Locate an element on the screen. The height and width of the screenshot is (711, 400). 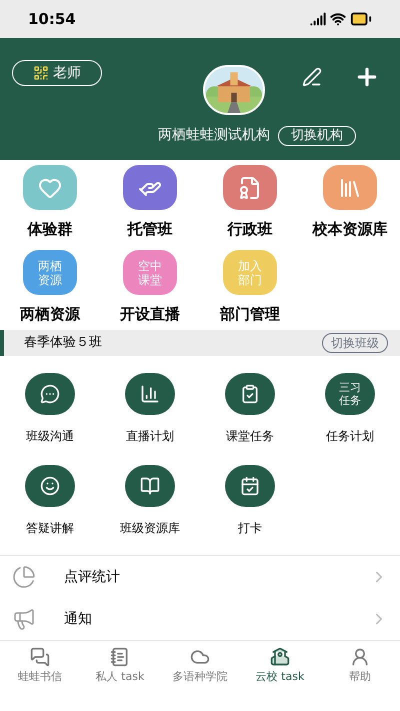
bar-chart-icon is located at coordinates (150, 394).